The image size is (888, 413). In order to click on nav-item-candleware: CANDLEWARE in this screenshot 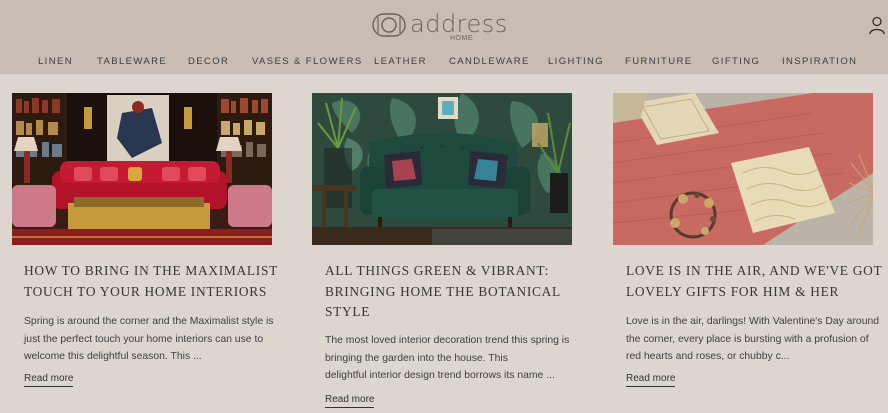, I will do `click(489, 61)`.